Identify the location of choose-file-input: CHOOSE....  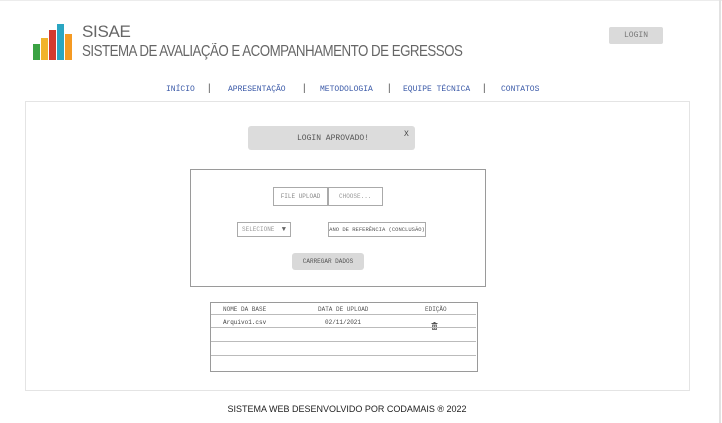
(355, 196).